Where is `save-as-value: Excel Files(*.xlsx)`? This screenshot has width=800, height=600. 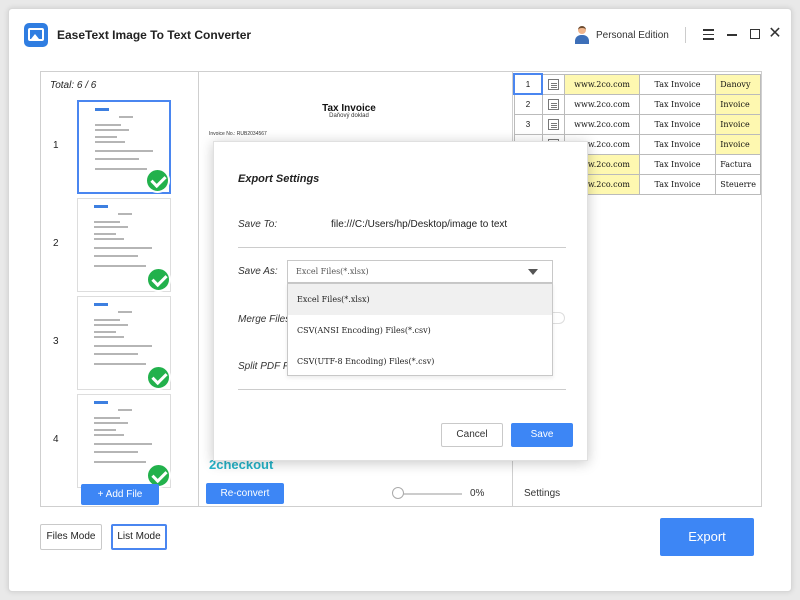
save-as-value: Excel Files(*.xlsx) is located at coordinates (332, 271).